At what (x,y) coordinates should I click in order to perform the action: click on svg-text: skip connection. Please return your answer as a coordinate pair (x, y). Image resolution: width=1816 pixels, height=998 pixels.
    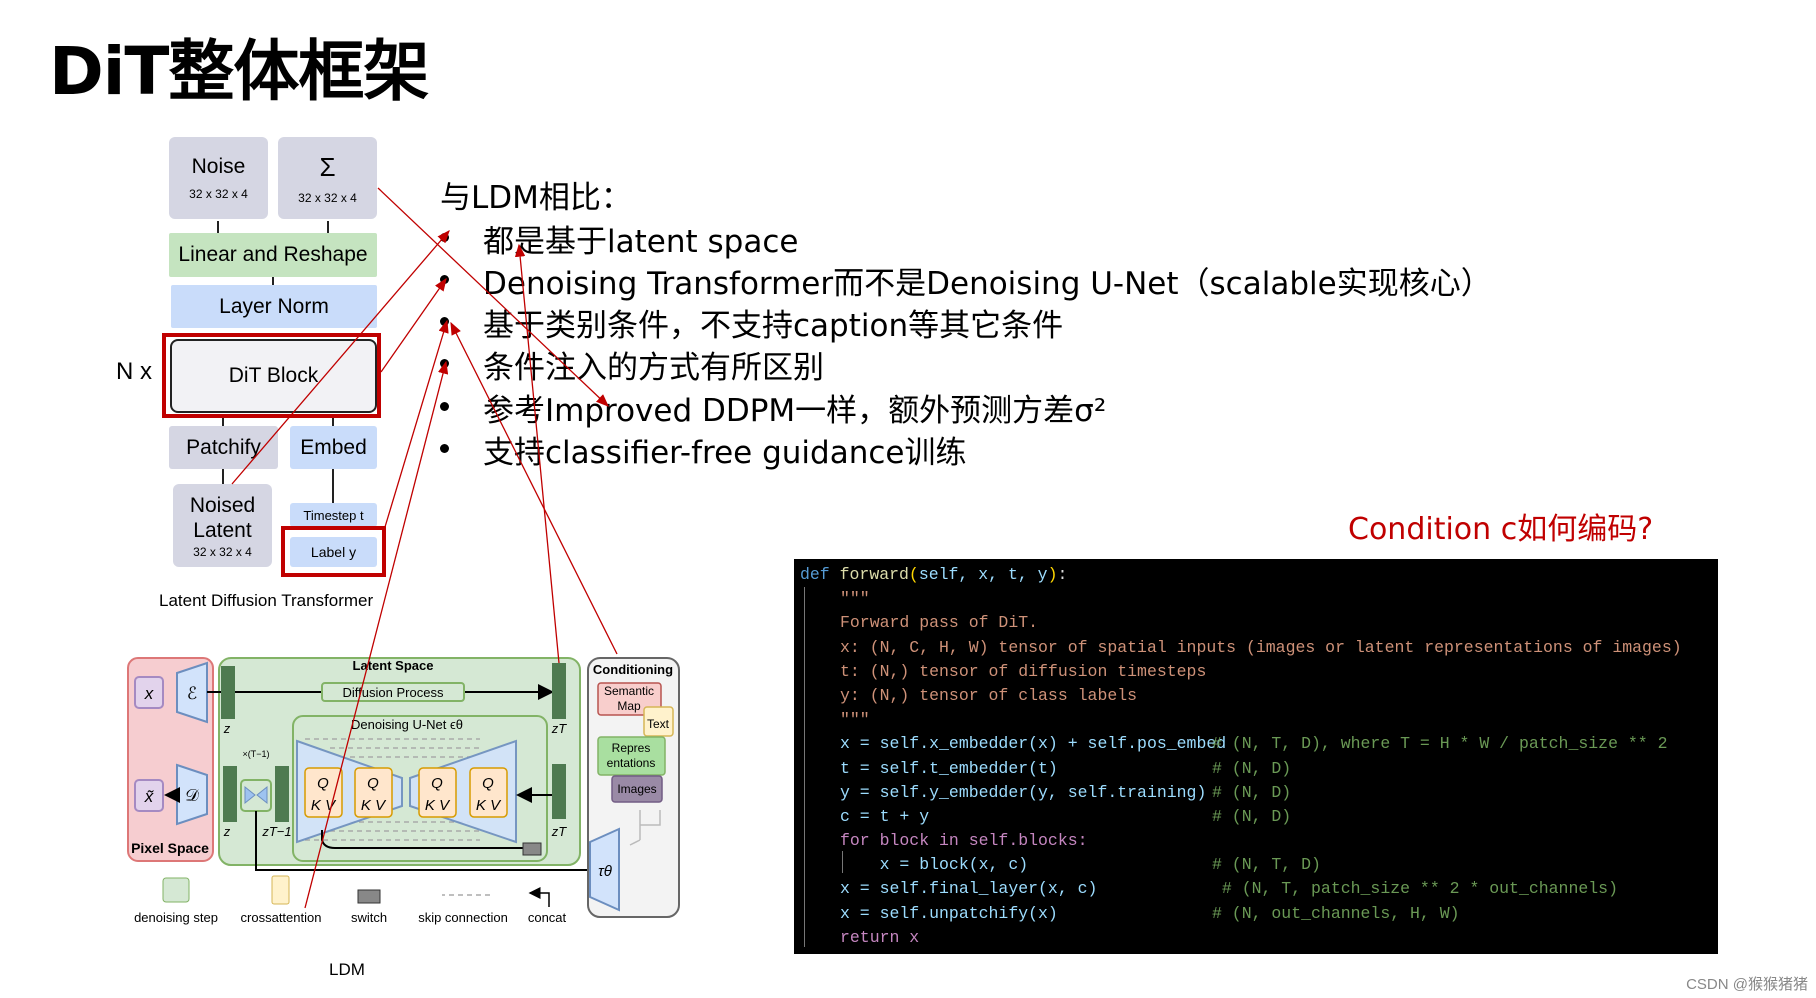
    Looking at the image, I should click on (463, 917).